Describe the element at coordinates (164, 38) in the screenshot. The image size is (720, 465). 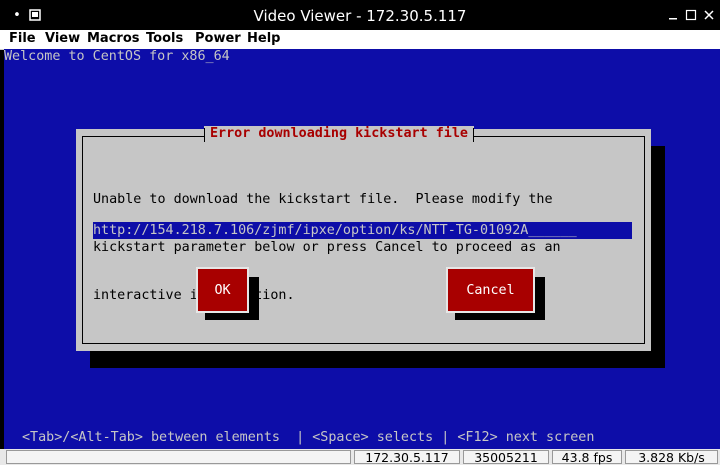
I see `menu-tools: Tools` at that location.